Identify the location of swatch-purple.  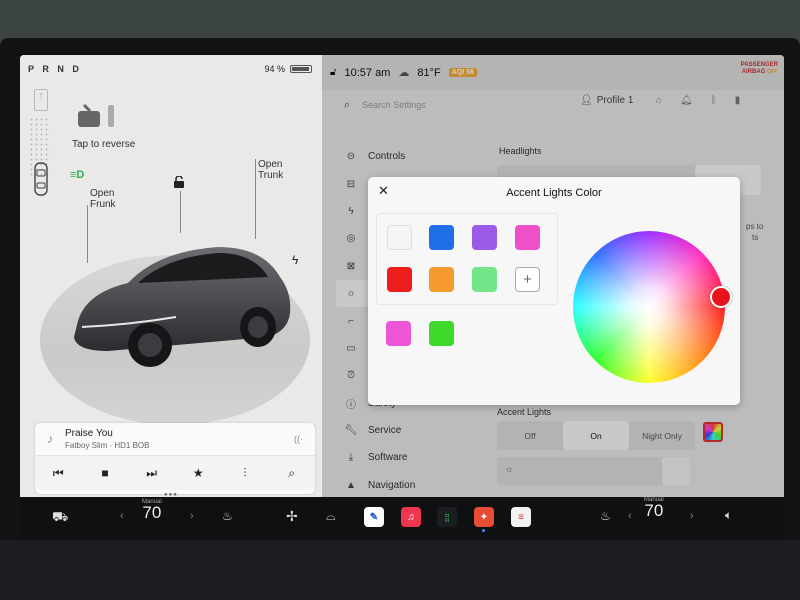
(484, 237).